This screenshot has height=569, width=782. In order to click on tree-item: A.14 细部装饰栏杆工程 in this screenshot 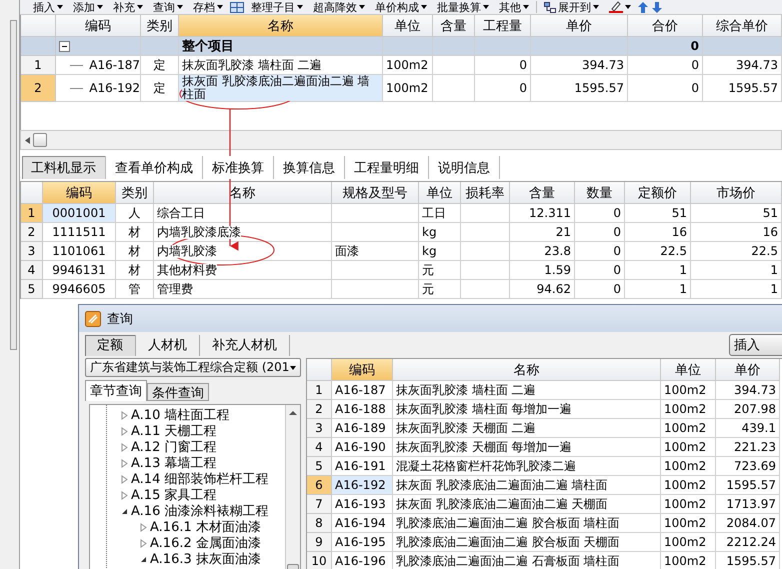, I will do `click(199, 479)`.